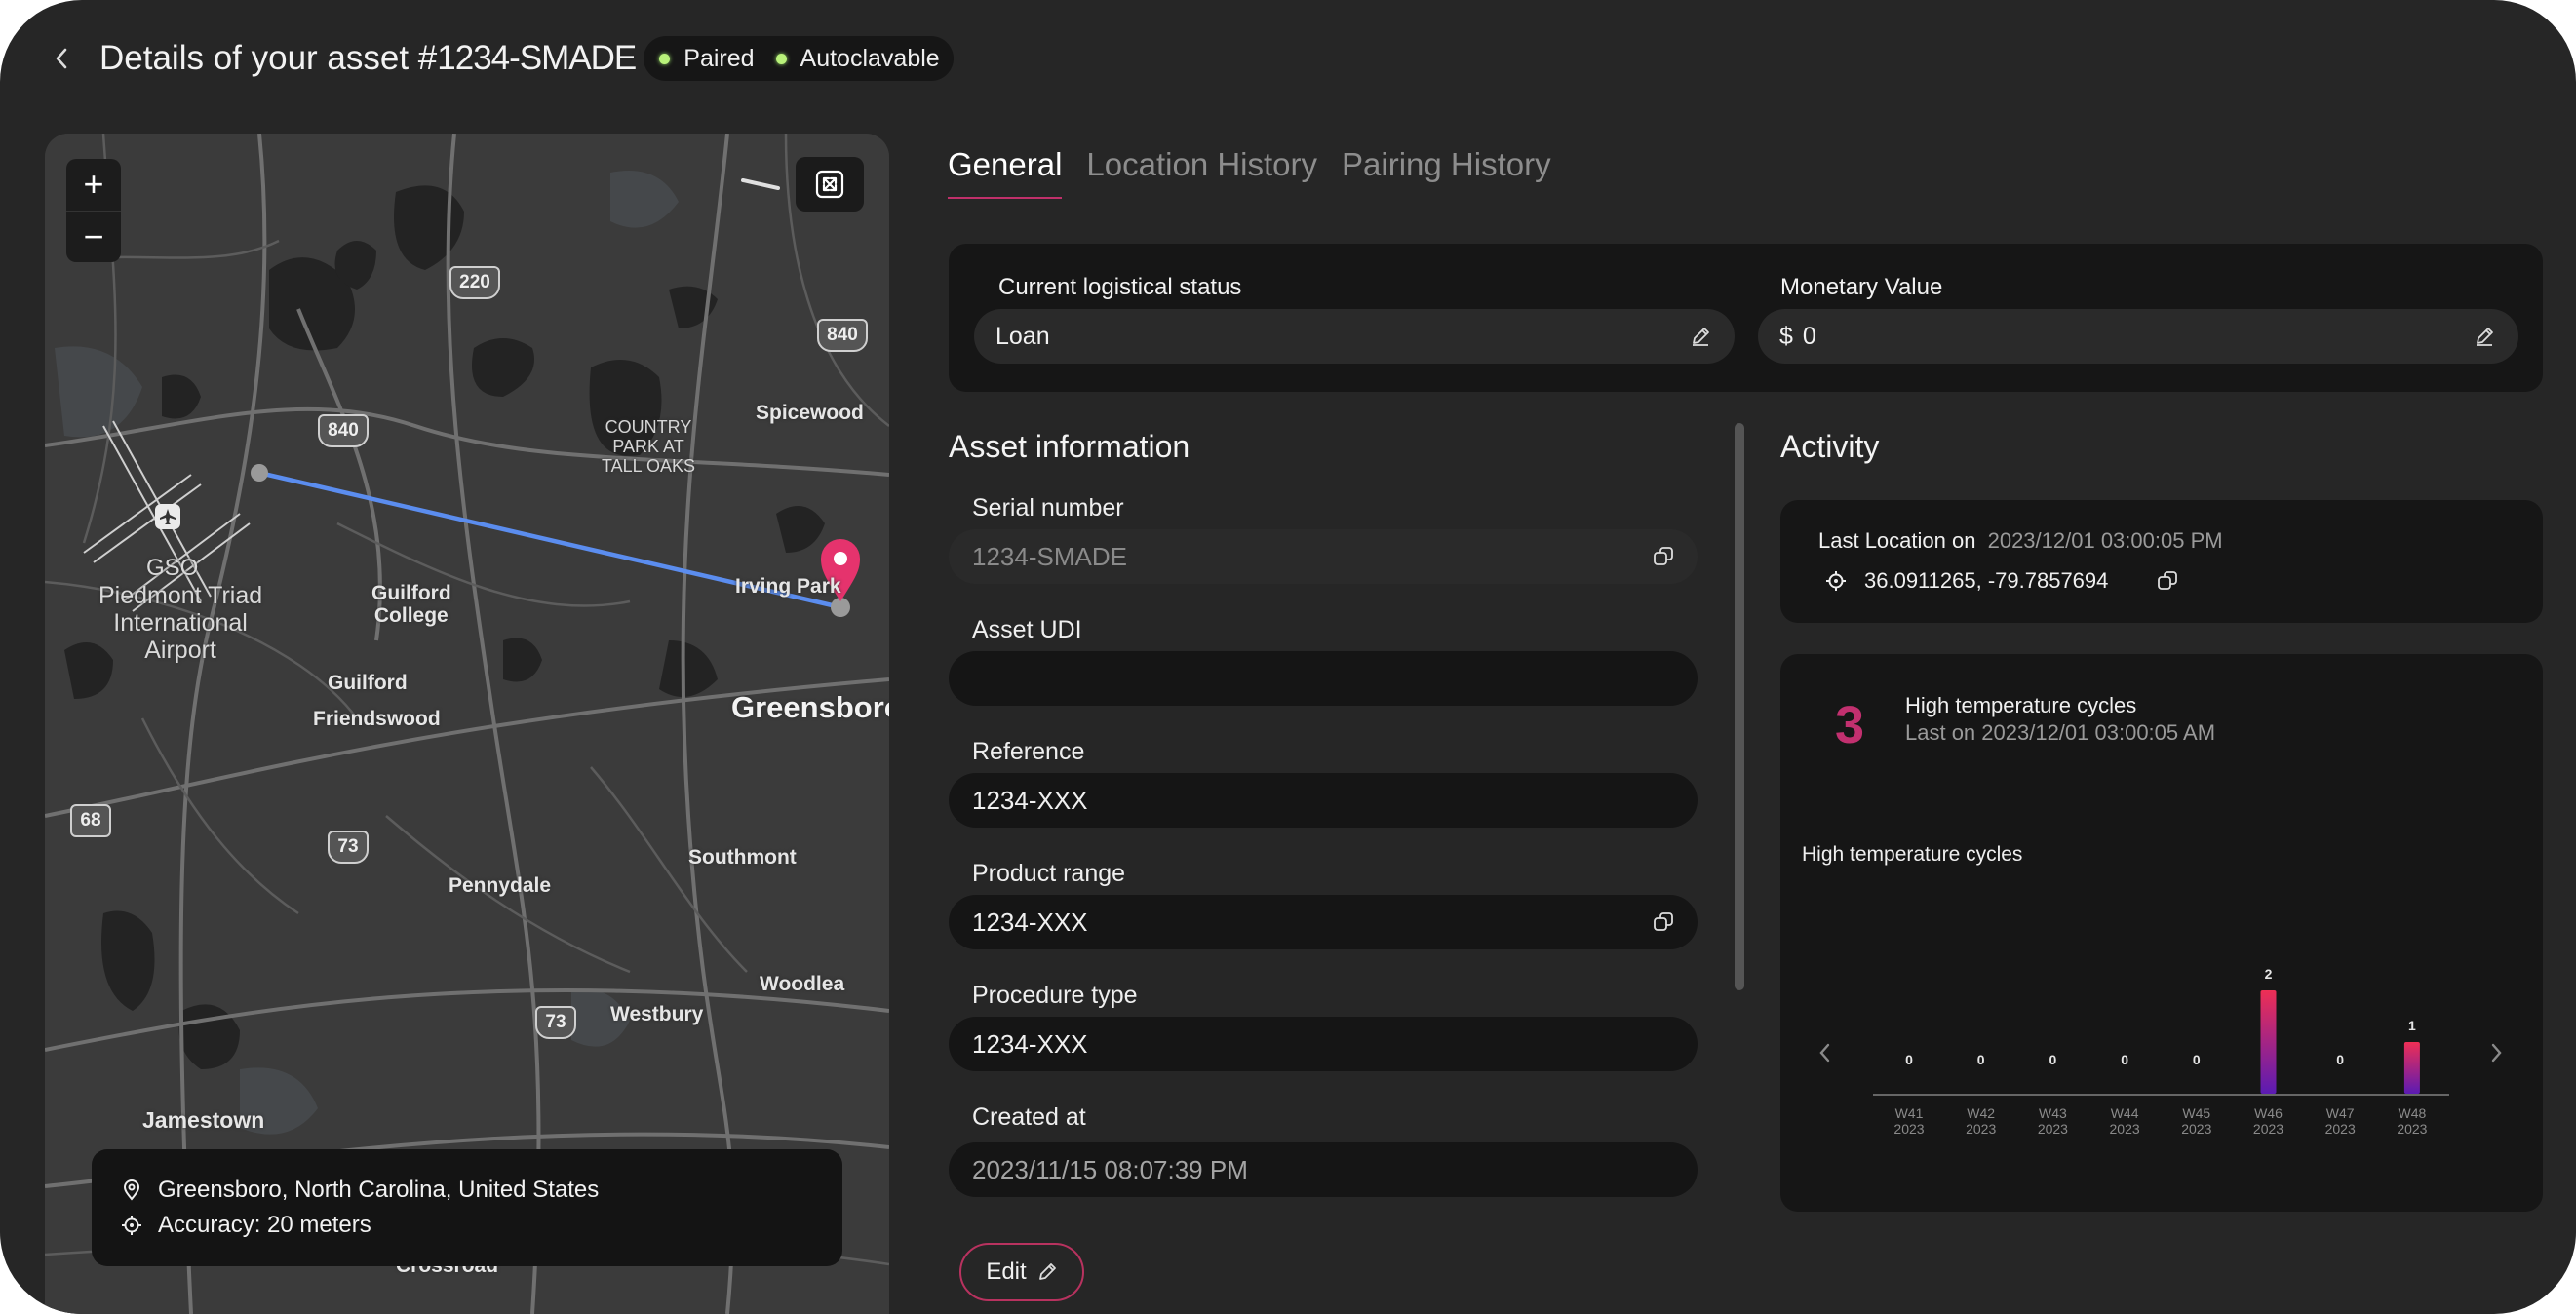  I want to click on page-title-text: Details of your asset #, so click(268, 58).